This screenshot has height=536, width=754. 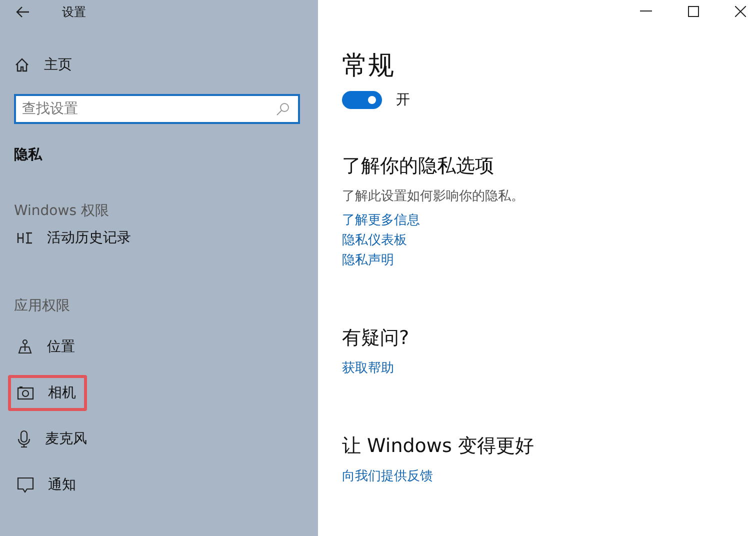 What do you see at coordinates (381, 221) in the screenshot?
I see `help-link: 了解更多信息` at bounding box center [381, 221].